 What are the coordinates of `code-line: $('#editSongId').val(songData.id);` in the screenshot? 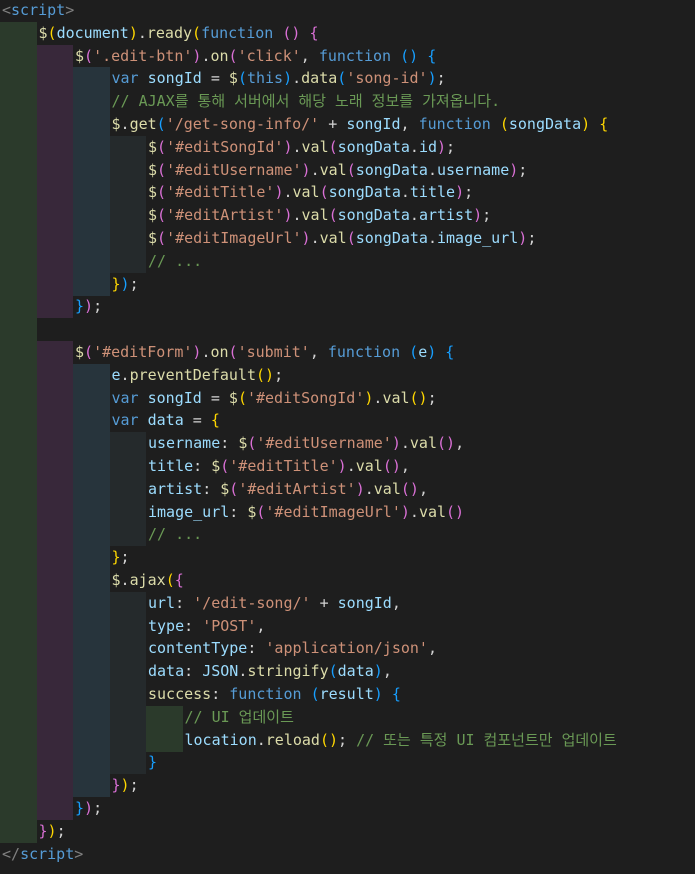 It's located at (347, 147).